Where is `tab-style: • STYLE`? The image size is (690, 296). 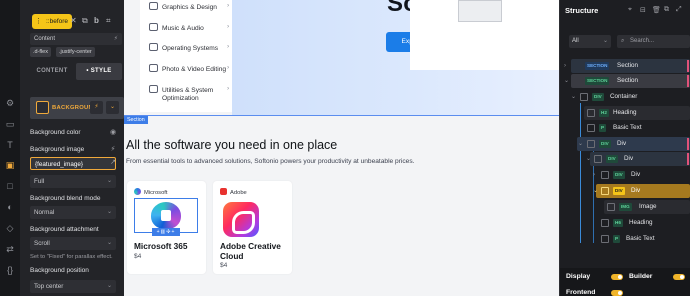 tab-style: • STYLE is located at coordinates (99, 71).